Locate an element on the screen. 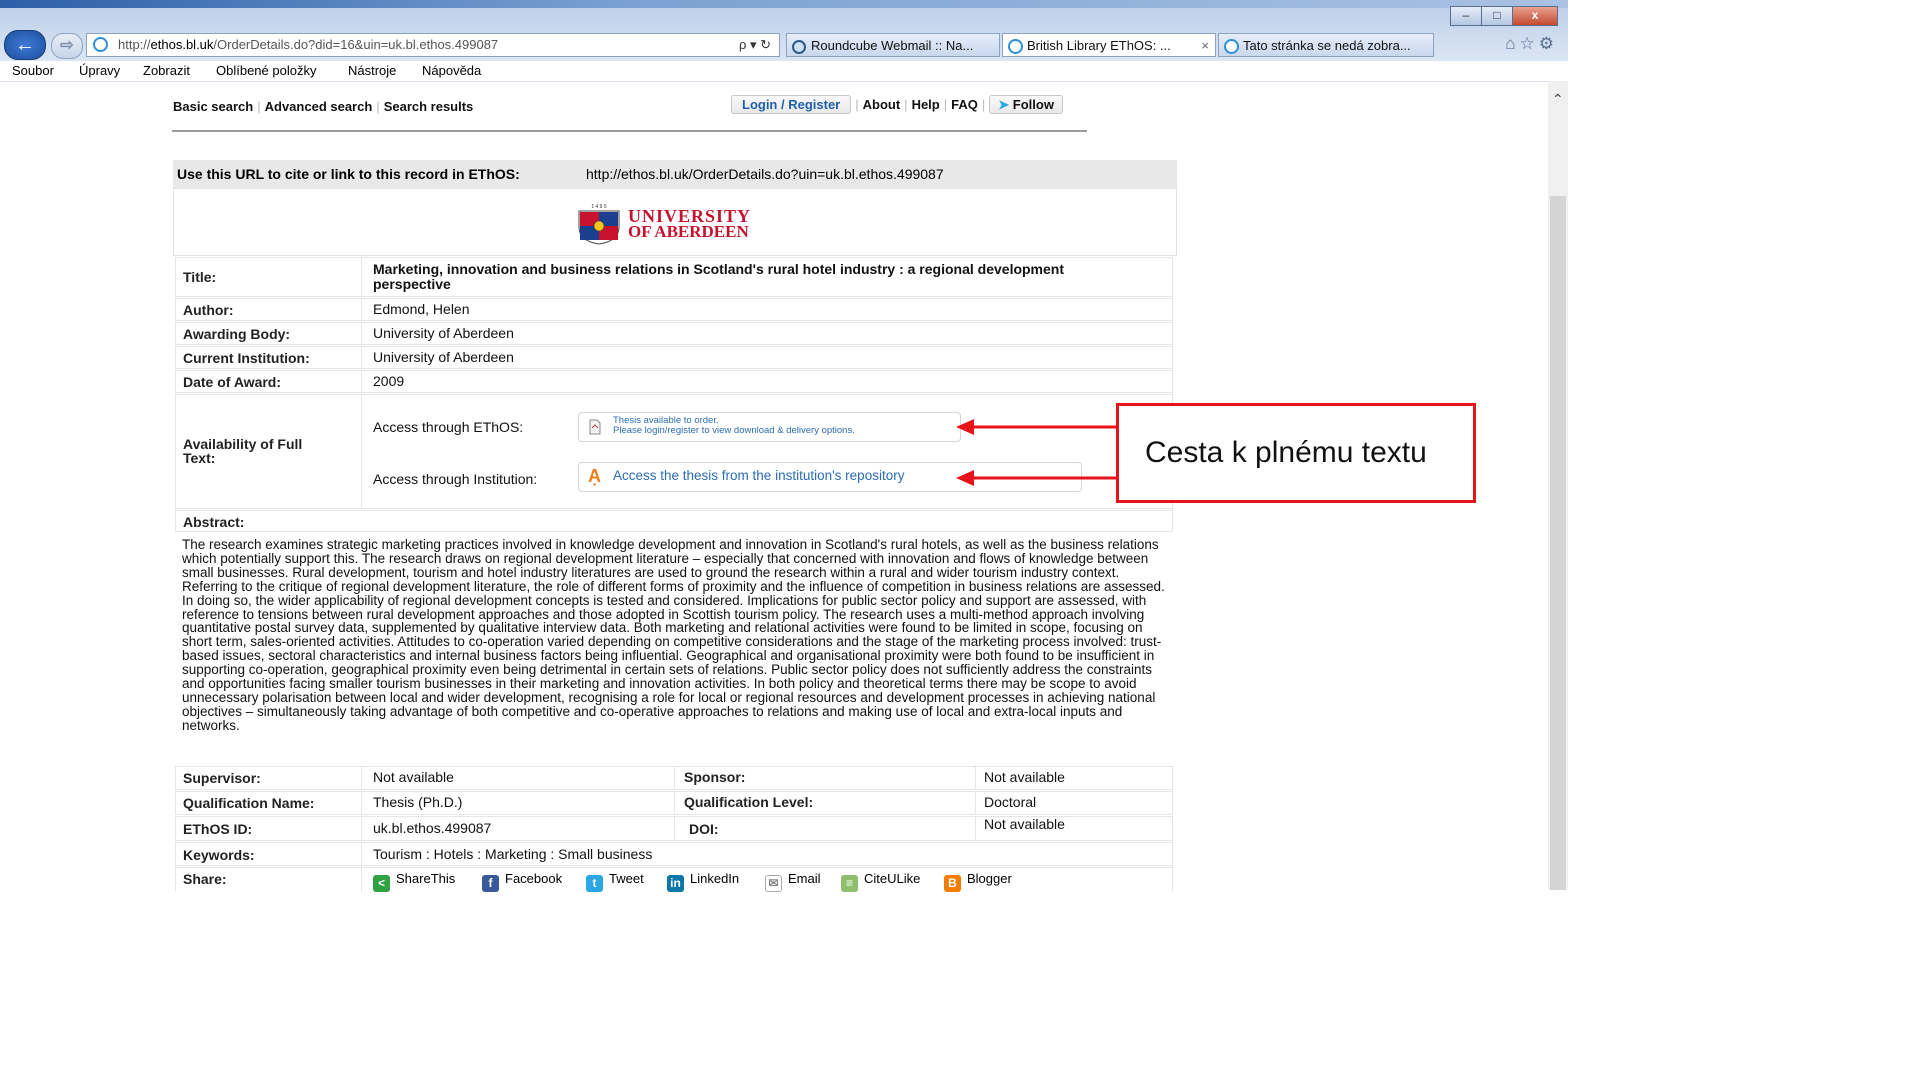 This screenshot has height=1090, width=1920. svg-text: 1 4 9 5 is located at coordinates (599, 207).